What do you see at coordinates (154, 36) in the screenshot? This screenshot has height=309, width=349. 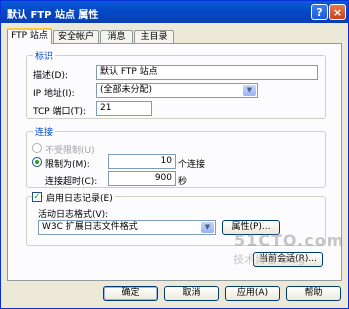 I see `tab-home-directory: 主目录` at bounding box center [154, 36].